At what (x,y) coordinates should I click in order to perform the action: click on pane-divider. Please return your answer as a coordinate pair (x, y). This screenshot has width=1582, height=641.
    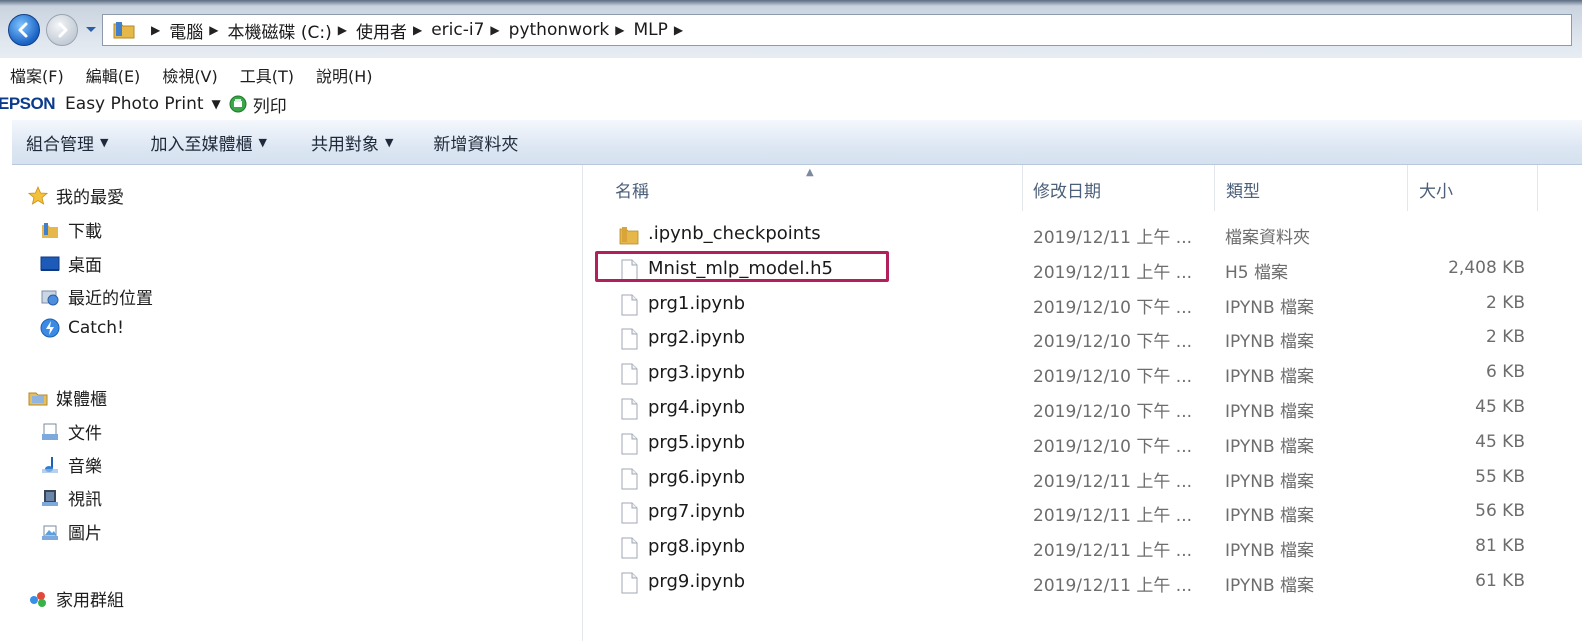
    Looking at the image, I should click on (582, 403).